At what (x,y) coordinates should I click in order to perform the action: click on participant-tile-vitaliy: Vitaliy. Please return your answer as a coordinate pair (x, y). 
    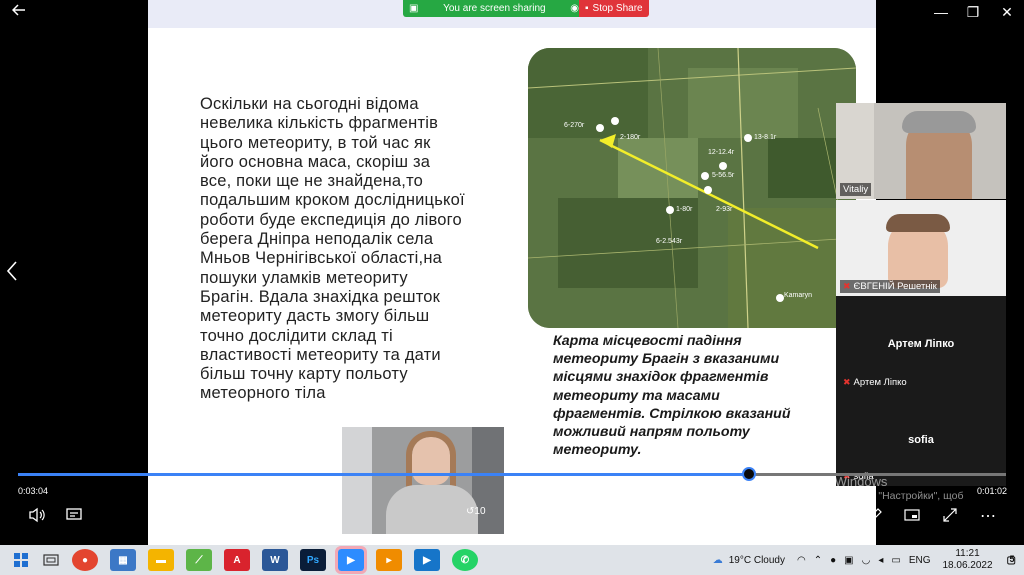
    Looking at the image, I should click on (921, 151).